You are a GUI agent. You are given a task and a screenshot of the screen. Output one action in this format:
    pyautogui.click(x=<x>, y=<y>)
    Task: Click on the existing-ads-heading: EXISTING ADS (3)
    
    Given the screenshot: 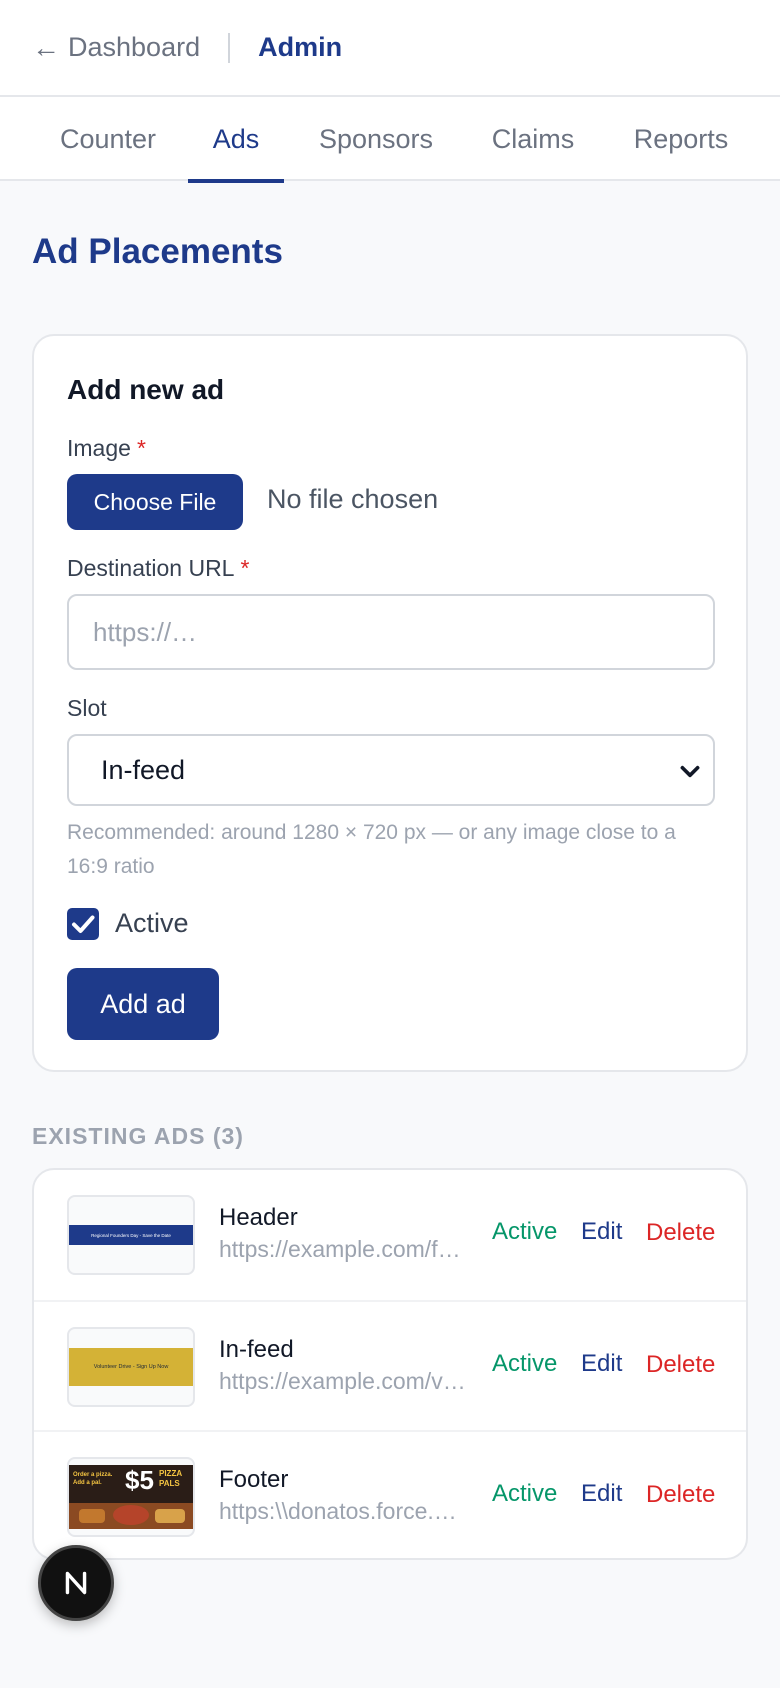 What is the action you would take?
    pyautogui.click(x=138, y=1136)
    